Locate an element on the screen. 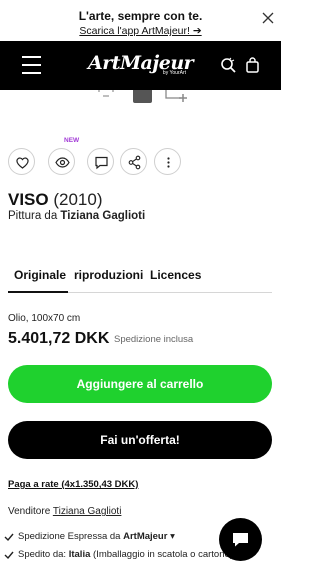  chat-button is located at coordinates (240, 539).